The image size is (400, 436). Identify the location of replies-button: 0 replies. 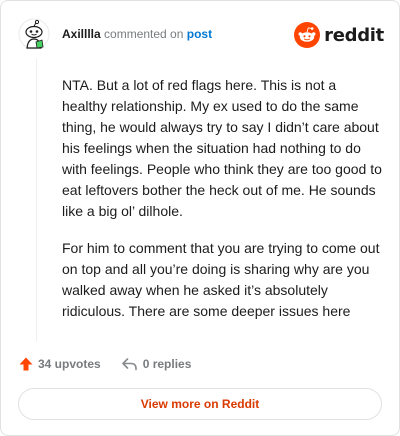
(156, 364).